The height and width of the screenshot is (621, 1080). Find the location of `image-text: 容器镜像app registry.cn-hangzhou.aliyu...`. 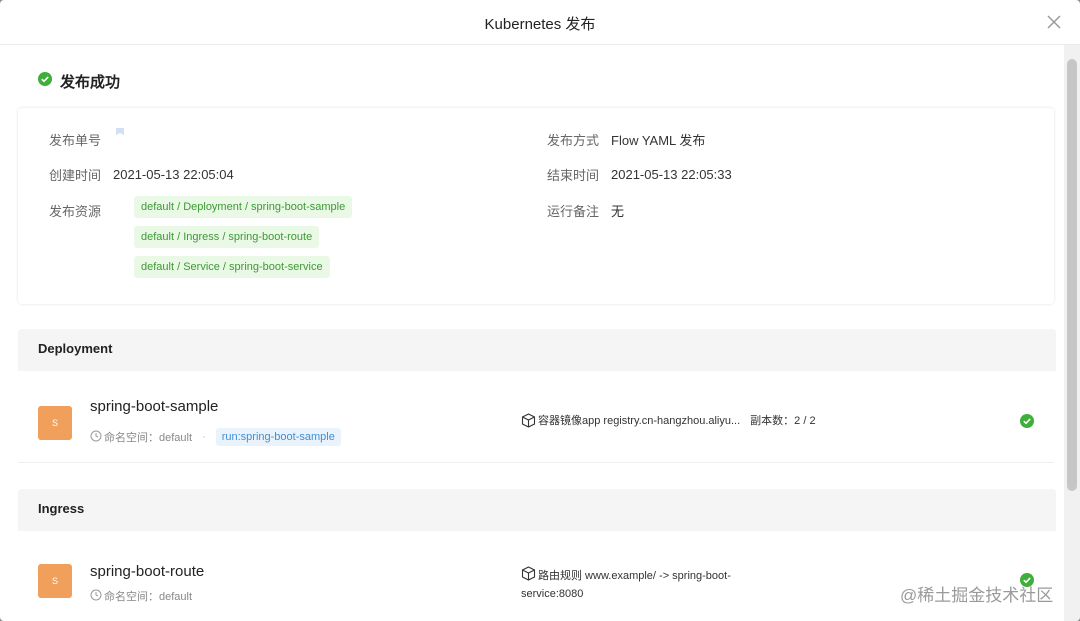

image-text: 容器镜像app registry.cn-hangzhou.aliyu... is located at coordinates (639, 421).